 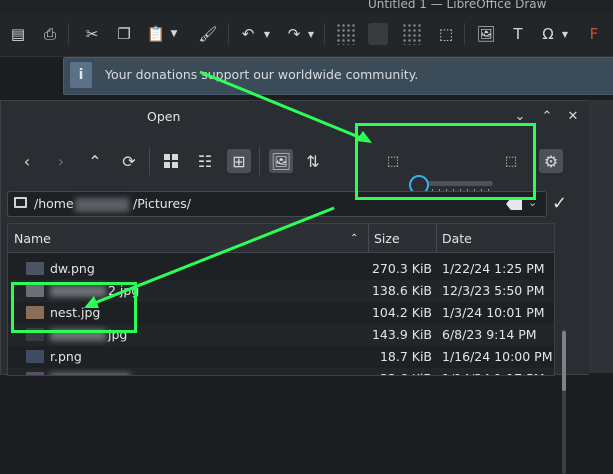 What do you see at coordinates (213, 256) in the screenshot?
I see `annotation-arrow-file` at bounding box center [213, 256].